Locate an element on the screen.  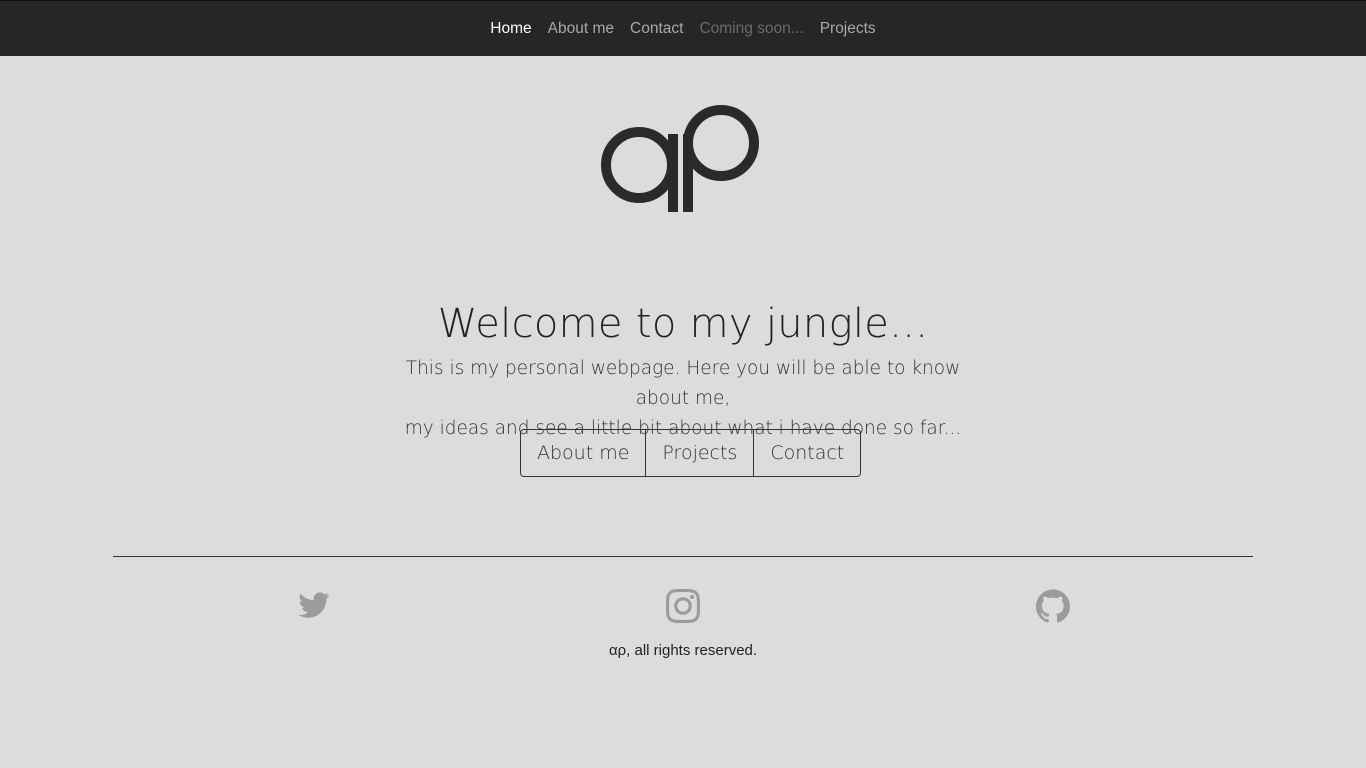
nav-about-me: About me is located at coordinates (581, 29).